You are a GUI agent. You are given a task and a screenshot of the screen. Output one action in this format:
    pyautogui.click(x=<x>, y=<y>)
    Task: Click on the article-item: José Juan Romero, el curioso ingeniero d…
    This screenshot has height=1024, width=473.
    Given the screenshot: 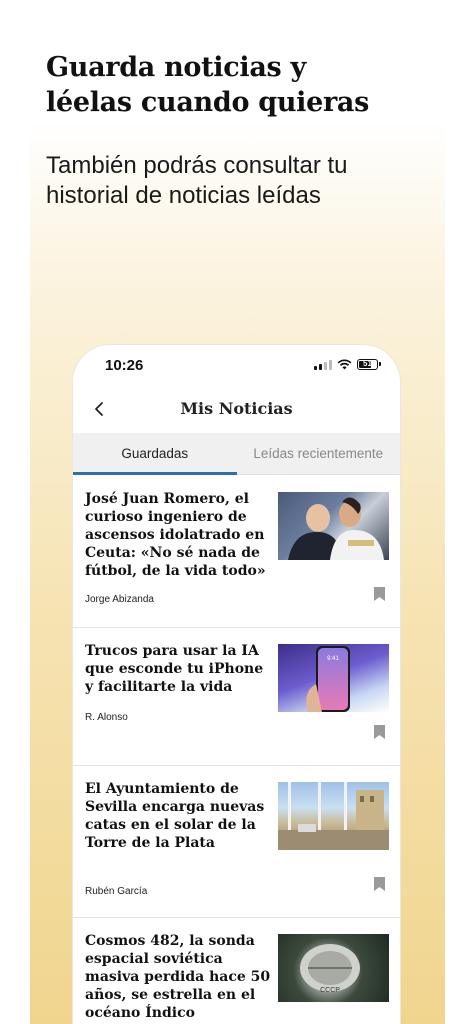 What is the action you would take?
    pyautogui.click(x=236, y=552)
    